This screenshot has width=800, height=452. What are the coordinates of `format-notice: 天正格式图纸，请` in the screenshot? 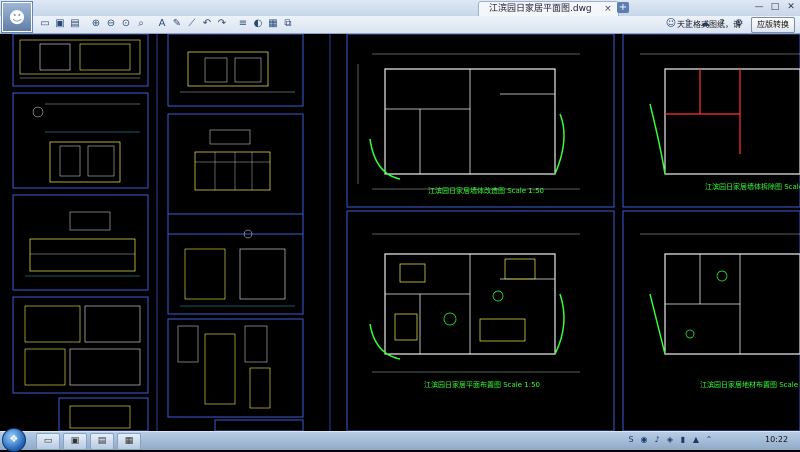 It's located at (709, 24).